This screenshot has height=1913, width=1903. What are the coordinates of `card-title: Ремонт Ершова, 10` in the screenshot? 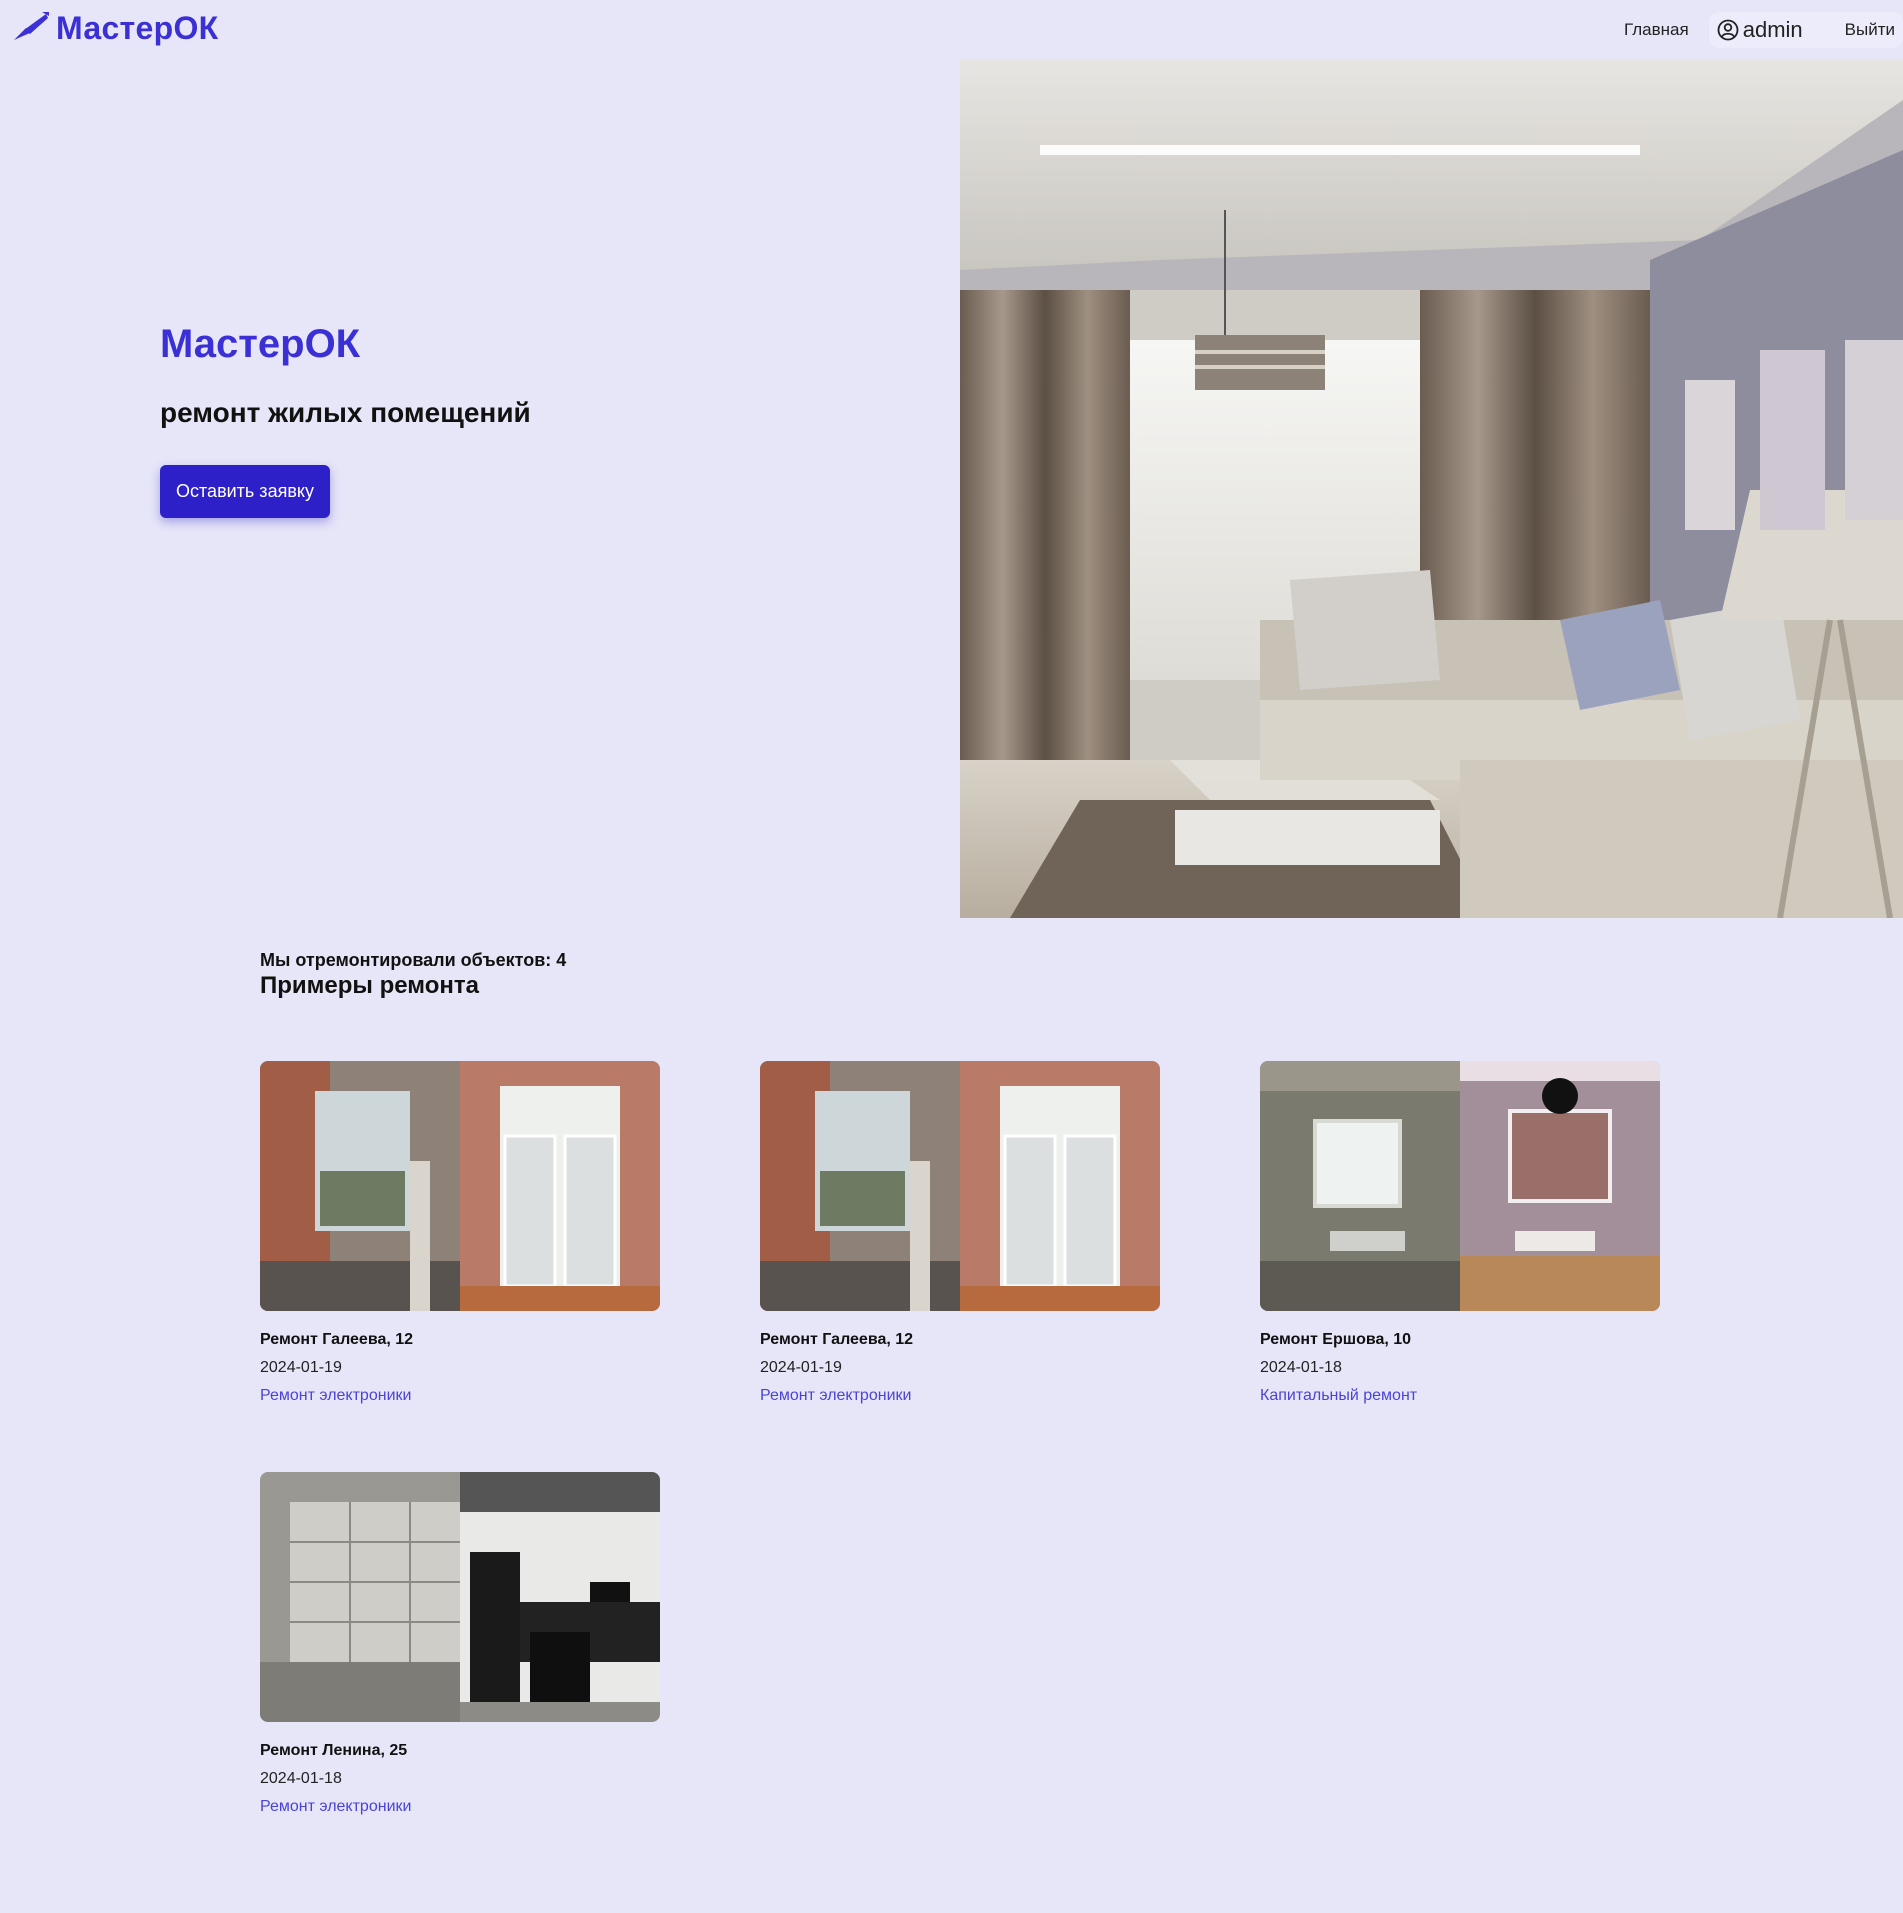 It's located at (1336, 1339).